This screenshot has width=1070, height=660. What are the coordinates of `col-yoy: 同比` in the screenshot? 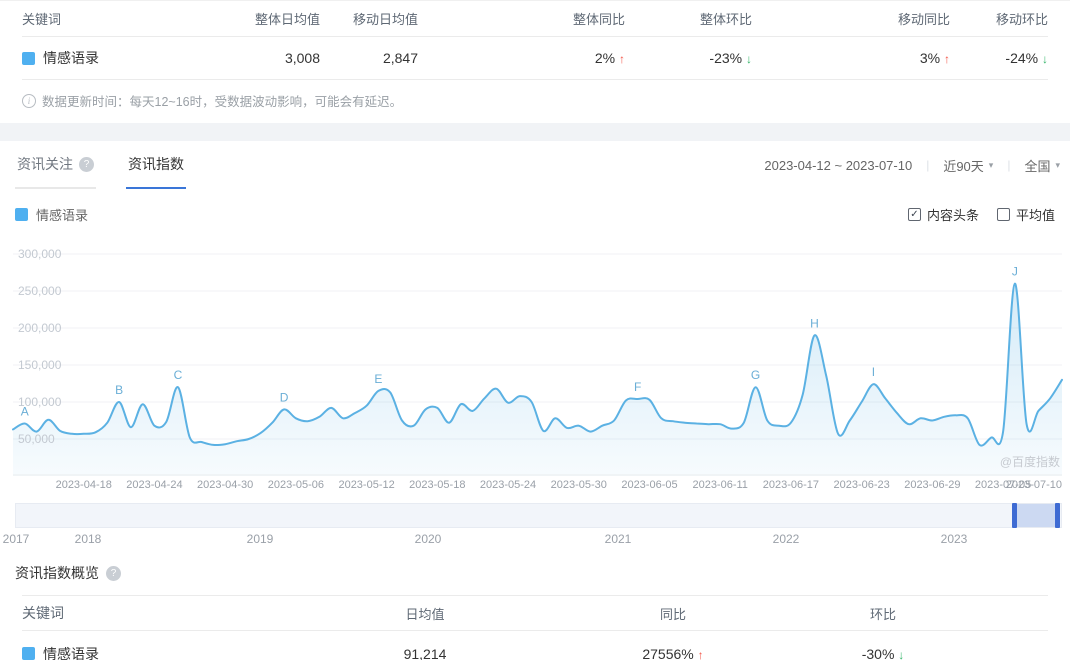 It's located at (672, 614).